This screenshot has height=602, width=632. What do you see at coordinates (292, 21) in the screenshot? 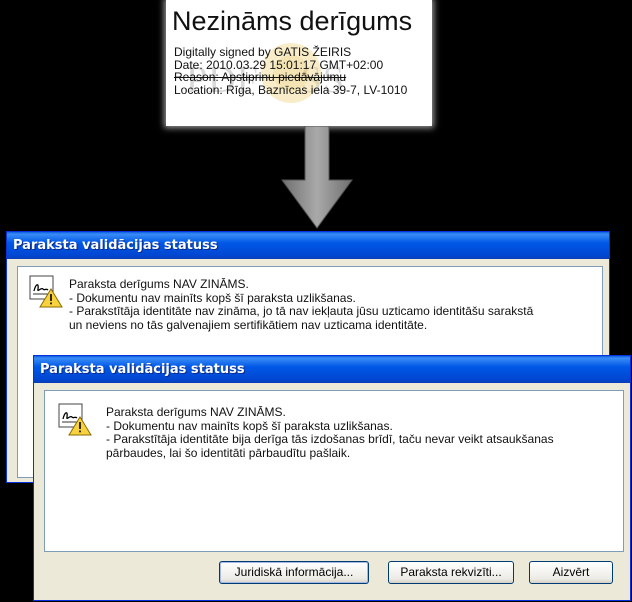
I see `stamp-title: Nezināms derīgums` at bounding box center [292, 21].